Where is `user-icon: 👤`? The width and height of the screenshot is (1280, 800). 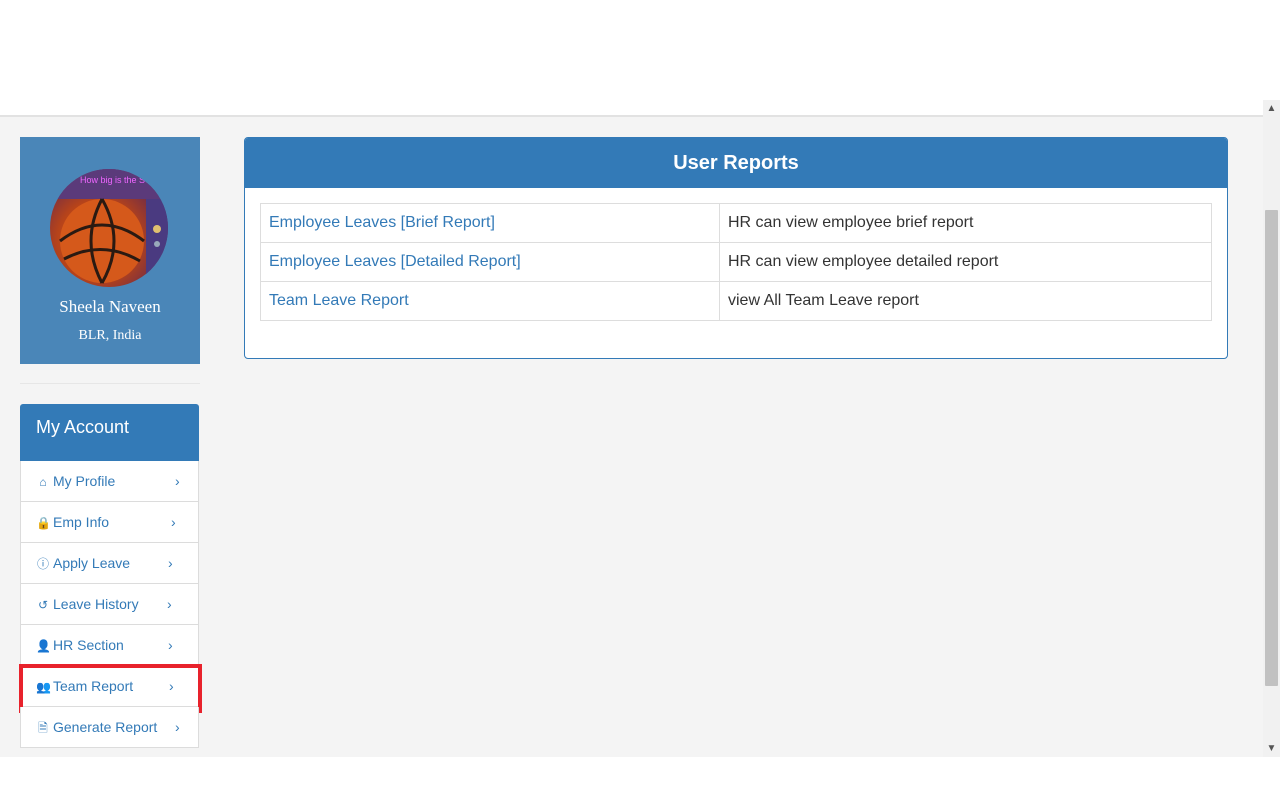 user-icon: 👤 is located at coordinates (43, 646).